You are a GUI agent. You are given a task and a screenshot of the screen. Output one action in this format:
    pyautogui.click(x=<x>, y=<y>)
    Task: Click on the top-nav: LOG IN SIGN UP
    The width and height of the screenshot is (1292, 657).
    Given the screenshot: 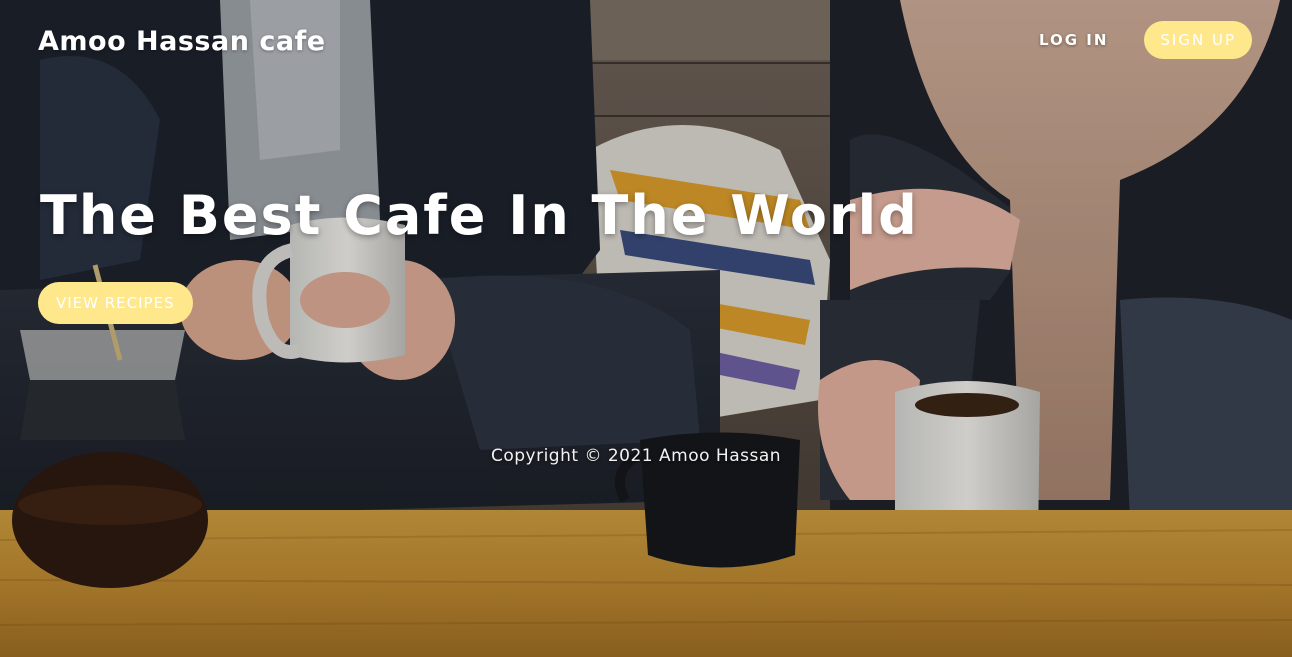 What is the action you would take?
    pyautogui.click(x=1145, y=40)
    